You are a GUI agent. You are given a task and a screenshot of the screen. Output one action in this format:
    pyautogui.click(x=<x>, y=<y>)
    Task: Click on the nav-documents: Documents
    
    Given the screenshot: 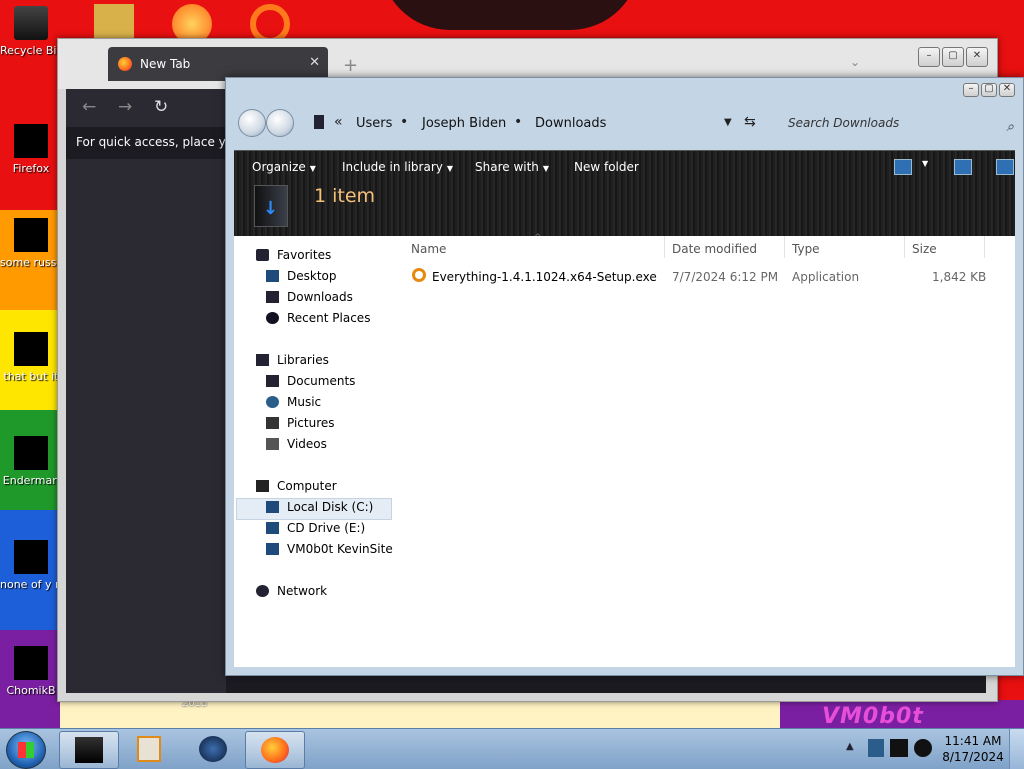 What is the action you would take?
    pyautogui.click(x=310, y=381)
    